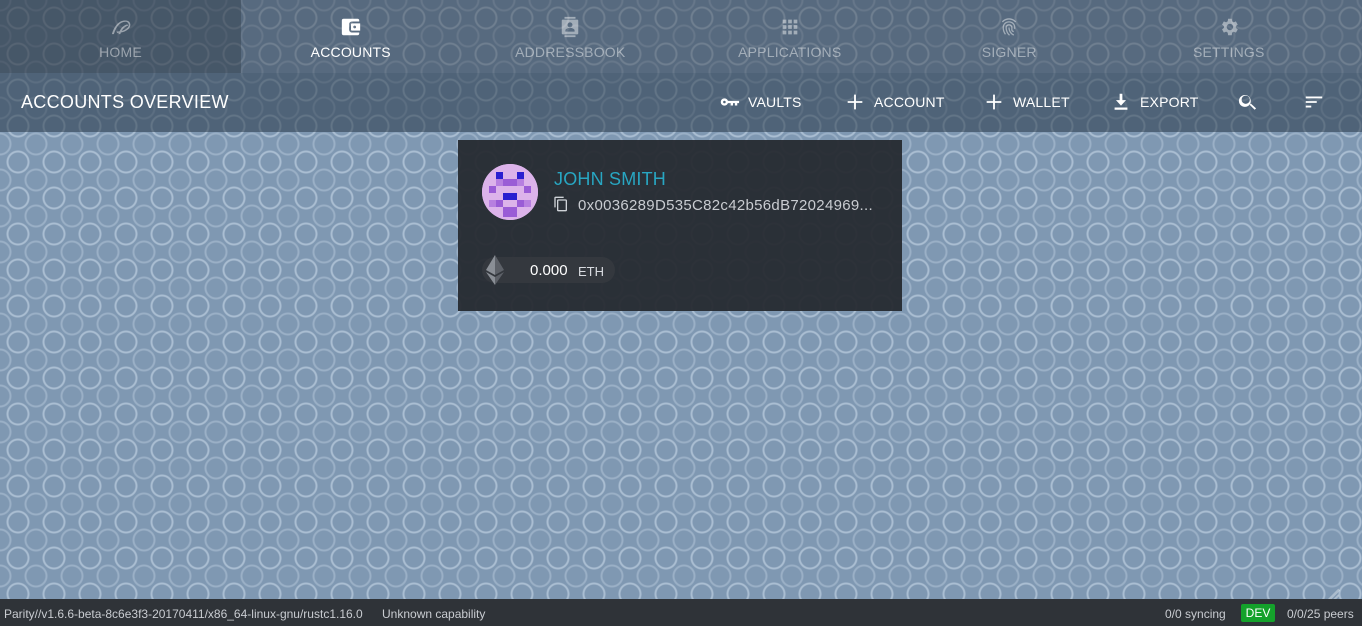 This screenshot has width=1362, height=626. I want to click on wallet-label: WALLET, so click(1041, 102).